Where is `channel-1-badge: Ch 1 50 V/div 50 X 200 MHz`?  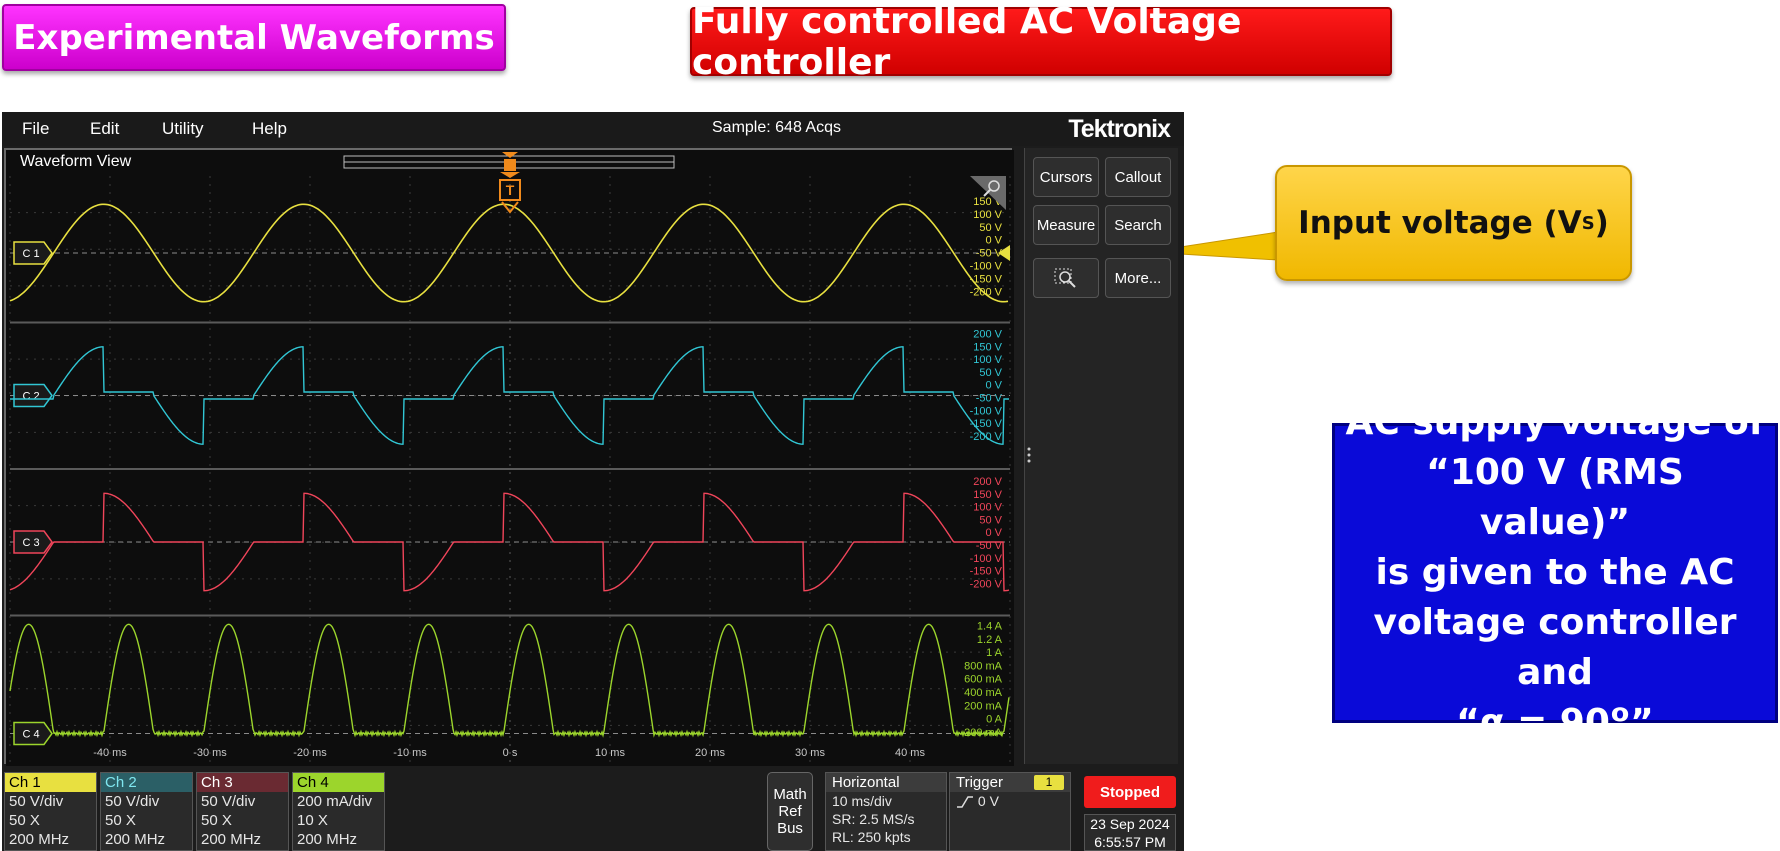 channel-1-badge: Ch 1 50 V/div 50 X 200 MHz is located at coordinates (50, 811).